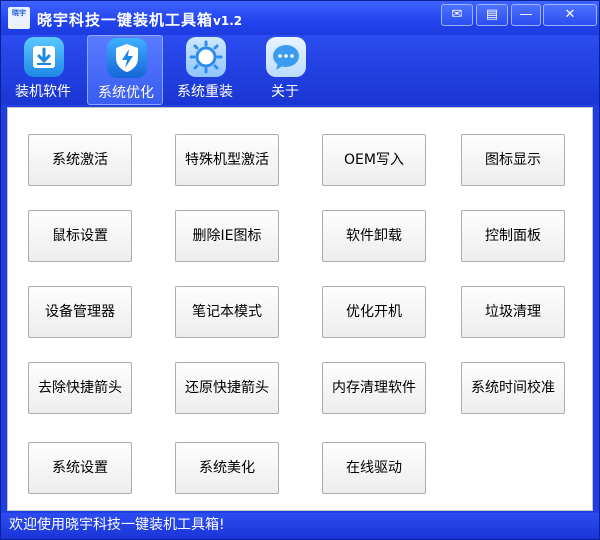 This screenshot has height=540, width=600. Describe the element at coordinates (227, 236) in the screenshot. I see `delete-ie-icon-button: 删除IE图标` at that location.